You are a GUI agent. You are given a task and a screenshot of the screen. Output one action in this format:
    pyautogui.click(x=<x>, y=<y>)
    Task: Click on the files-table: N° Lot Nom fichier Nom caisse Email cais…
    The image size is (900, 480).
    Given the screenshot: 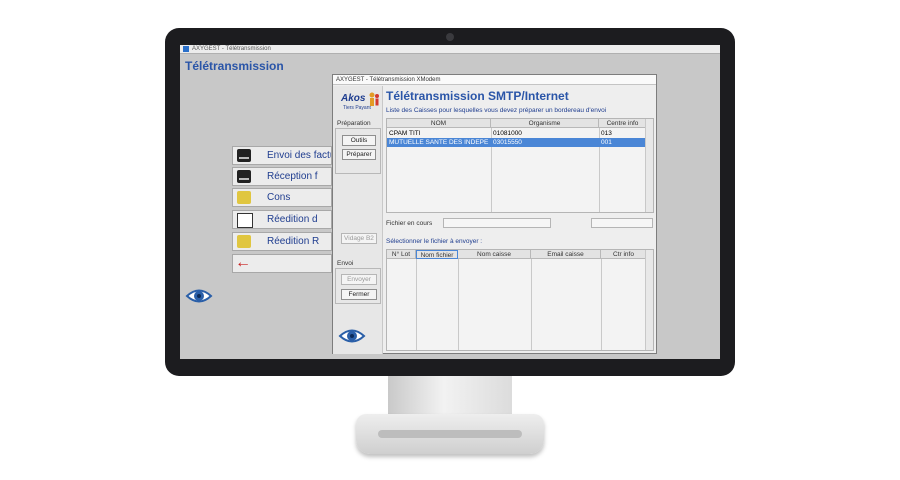 What is the action you would take?
    pyautogui.click(x=520, y=300)
    